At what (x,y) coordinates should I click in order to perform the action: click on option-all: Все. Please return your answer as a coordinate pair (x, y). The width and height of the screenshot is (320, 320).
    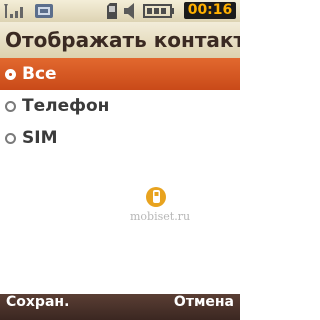
    Looking at the image, I should click on (120, 74).